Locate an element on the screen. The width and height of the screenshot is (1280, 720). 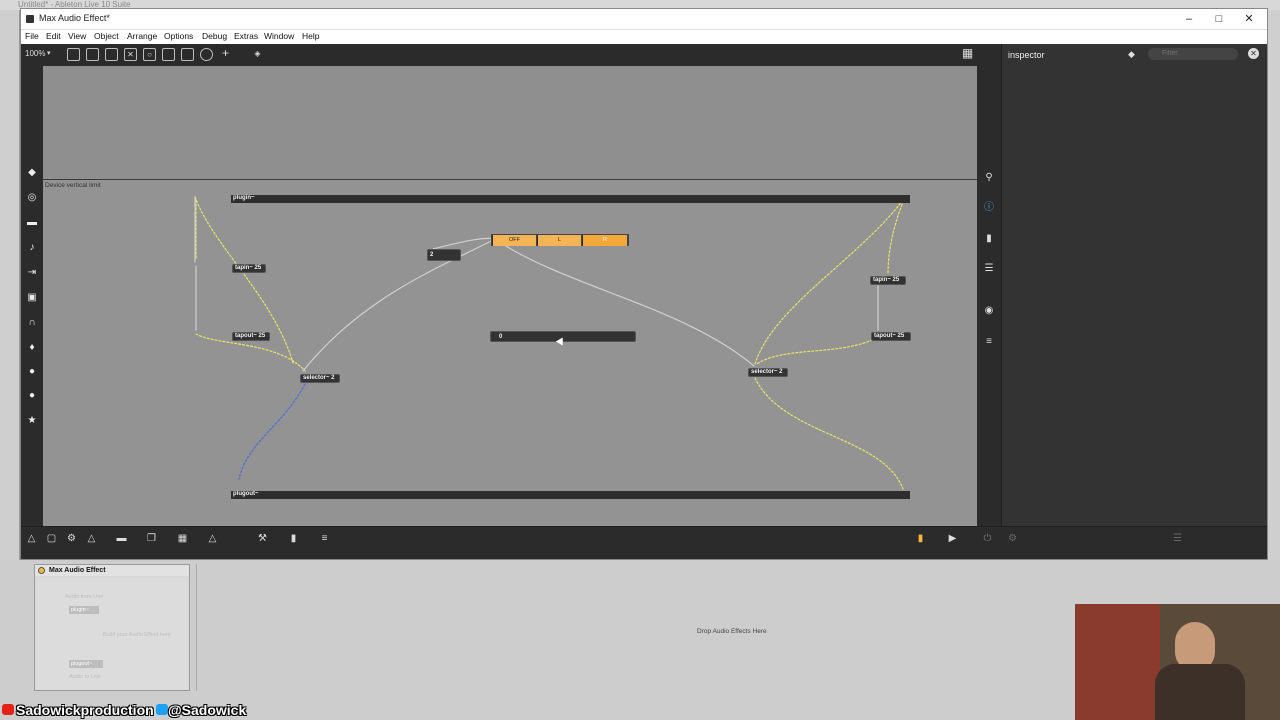
music-note-icon: ♪ is located at coordinates (32, 248).